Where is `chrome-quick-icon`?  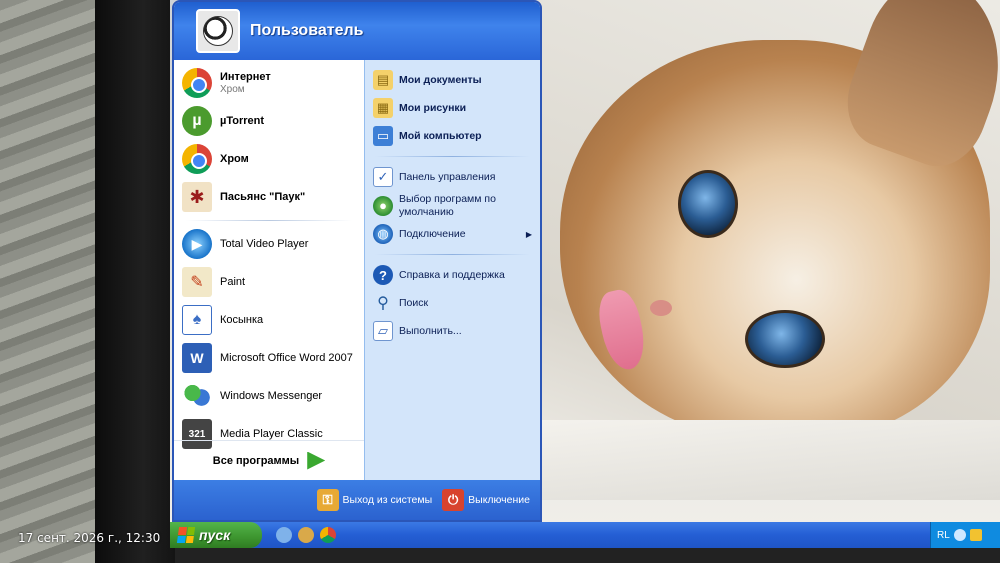 chrome-quick-icon is located at coordinates (328, 535).